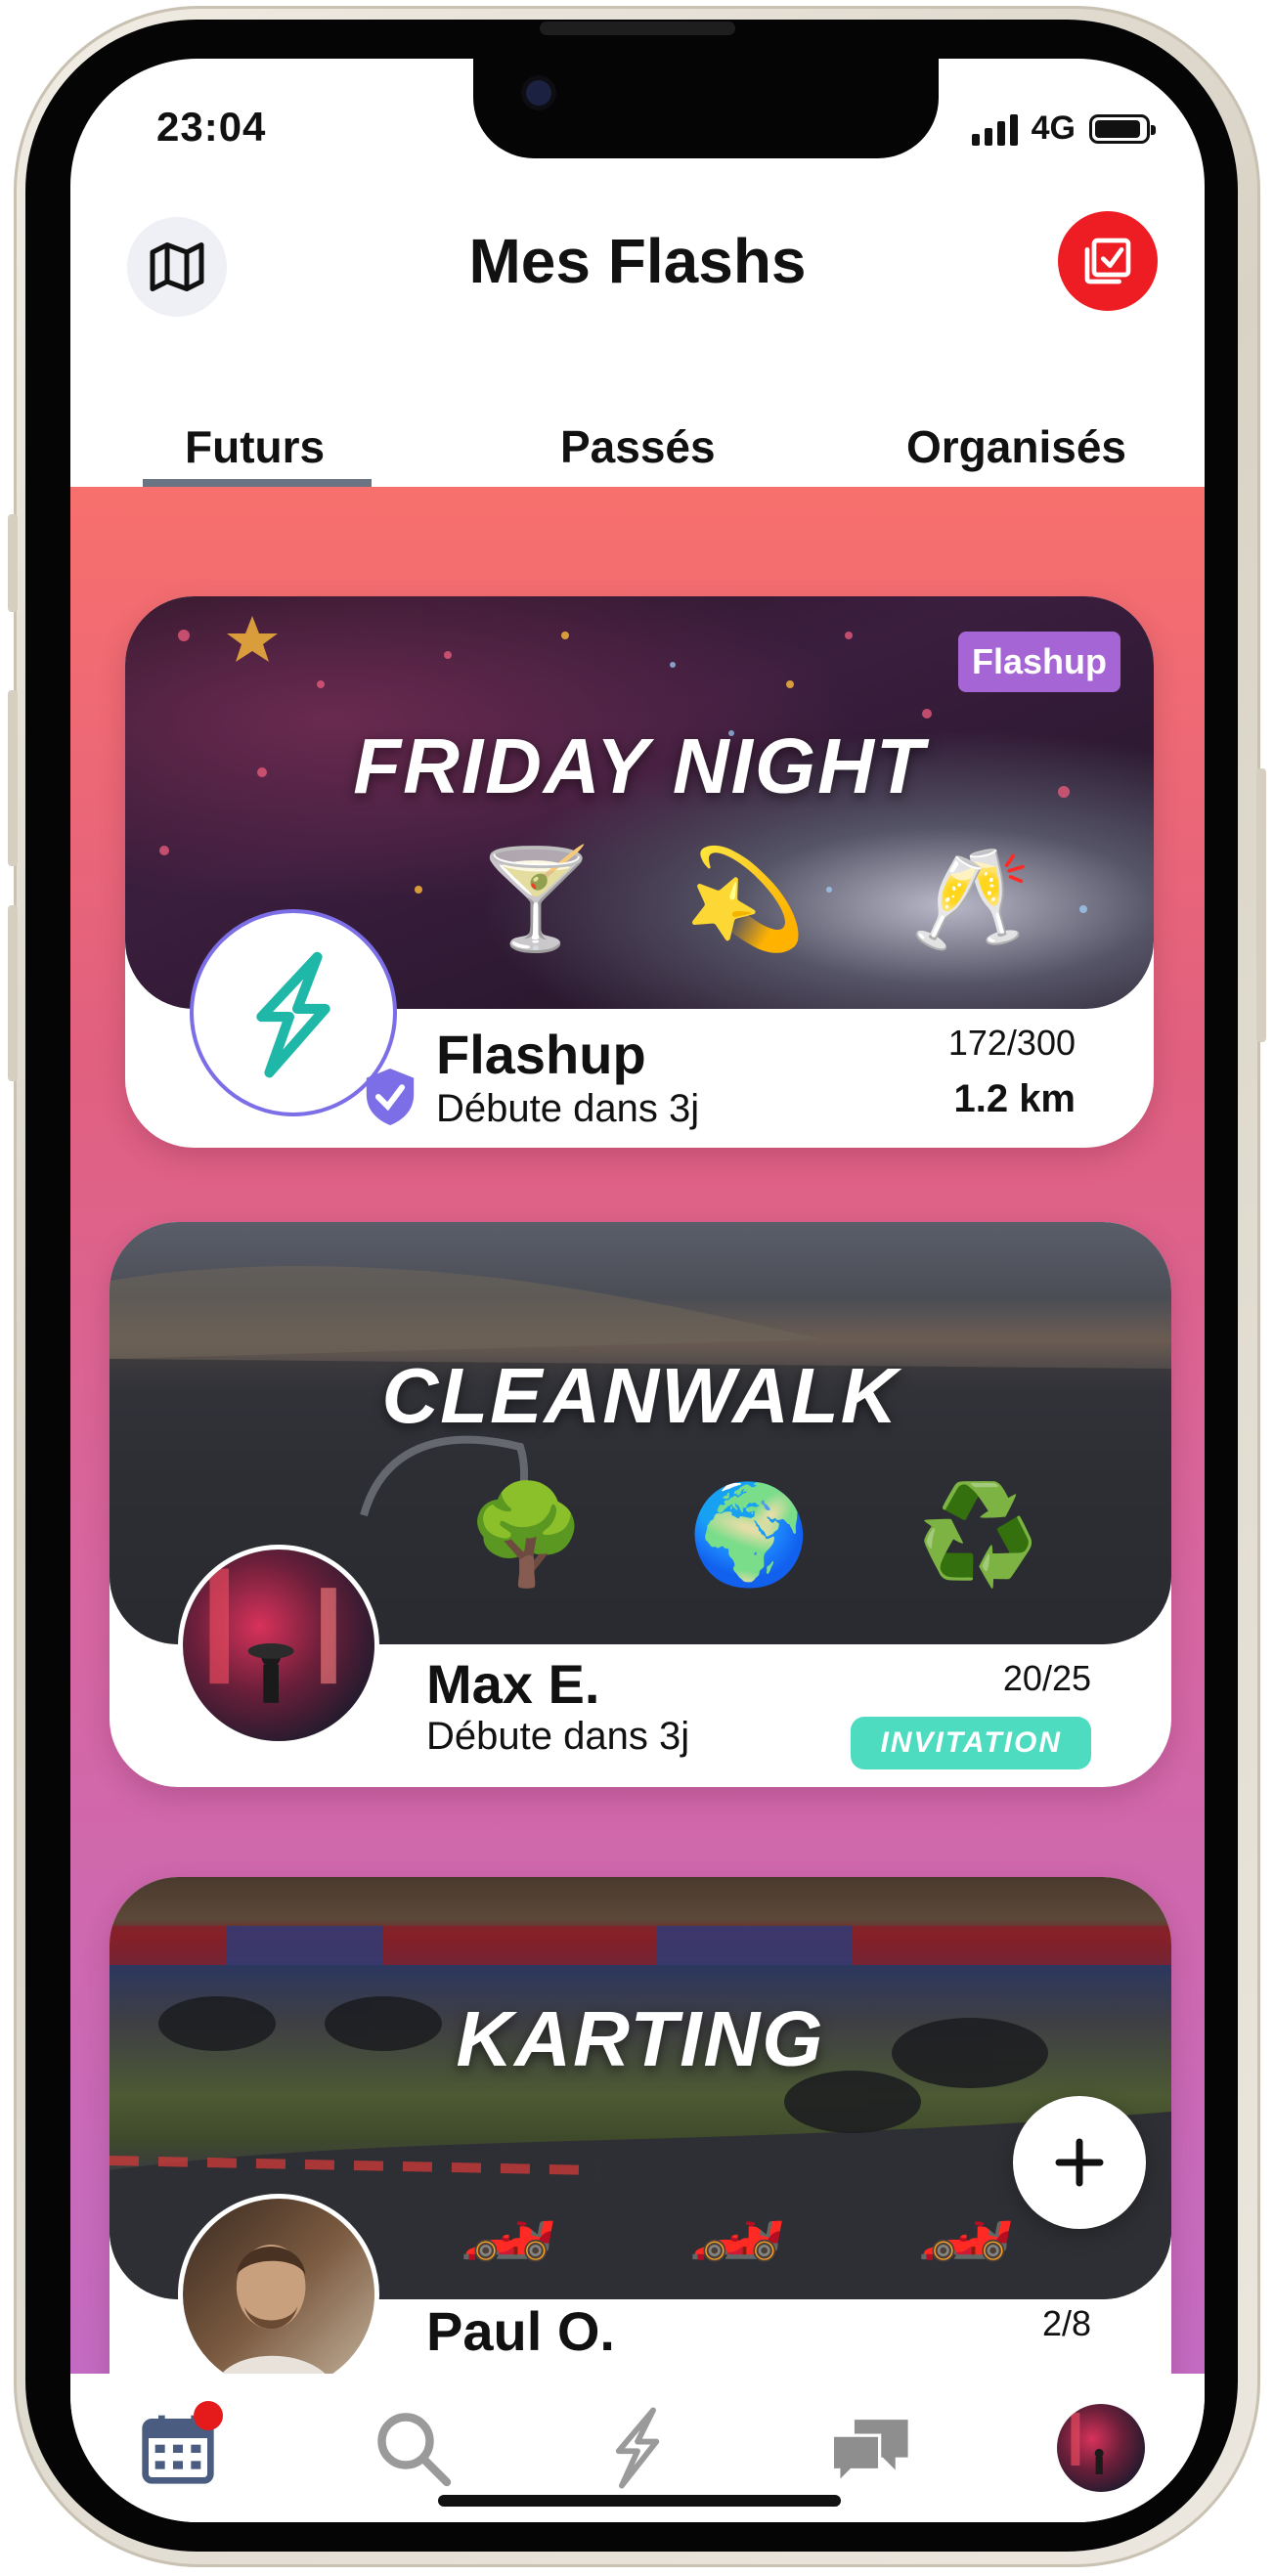 The height and width of the screenshot is (2576, 1274). I want to click on participants-count: 172/300, so click(1012, 1043).